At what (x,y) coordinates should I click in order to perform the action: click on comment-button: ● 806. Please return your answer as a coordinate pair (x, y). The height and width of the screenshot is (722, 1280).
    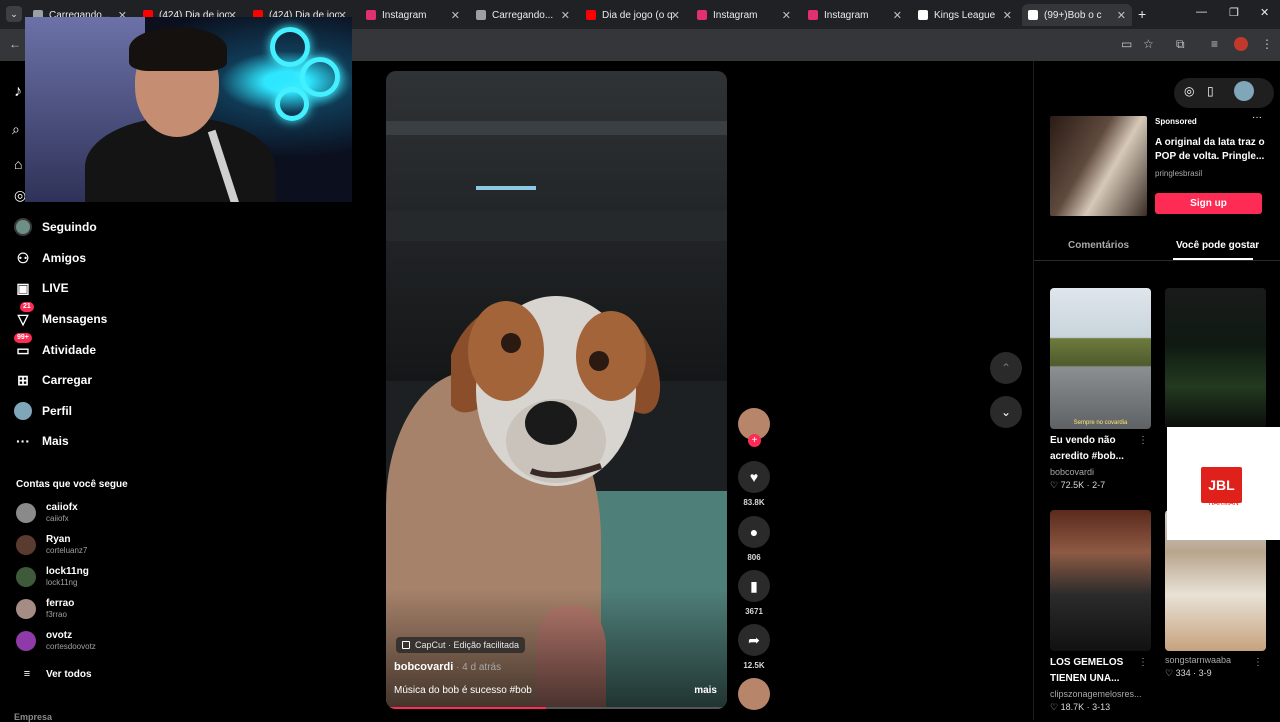
    Looking at the image, I should click on (754, 539).